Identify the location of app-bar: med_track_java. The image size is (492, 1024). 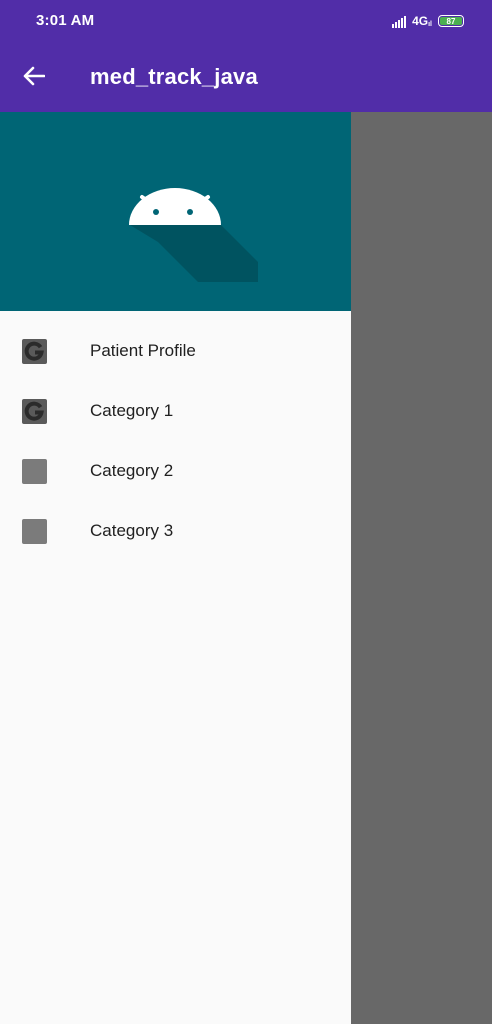
(246, 77).